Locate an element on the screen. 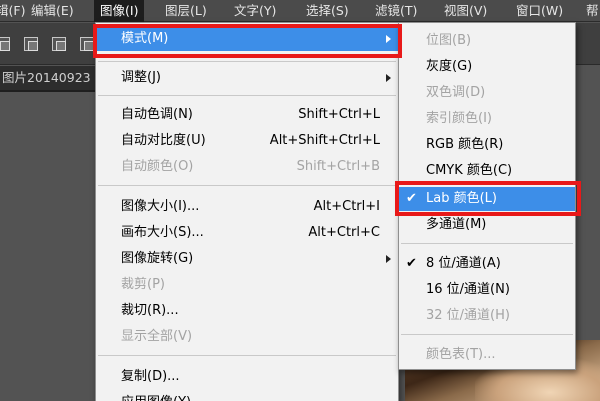 The width and height of the screenshot is (600, 401). document-tab-underline is located at coordinates (50, 91).